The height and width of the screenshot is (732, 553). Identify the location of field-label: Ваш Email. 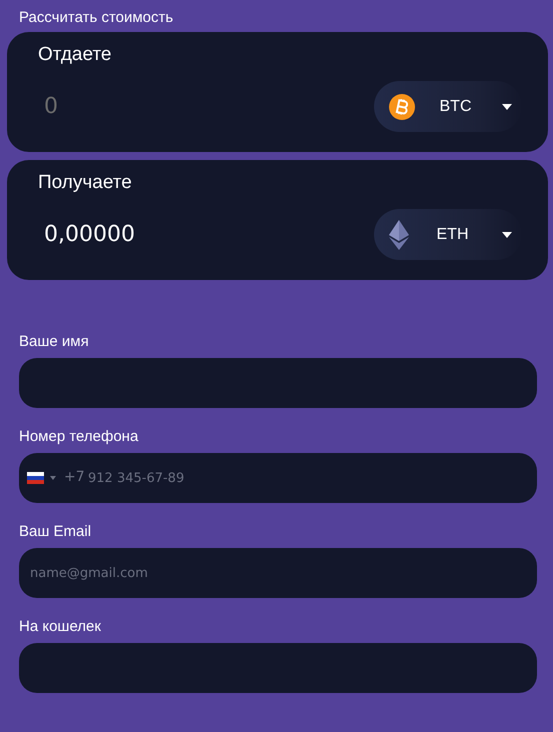
(55, 531).